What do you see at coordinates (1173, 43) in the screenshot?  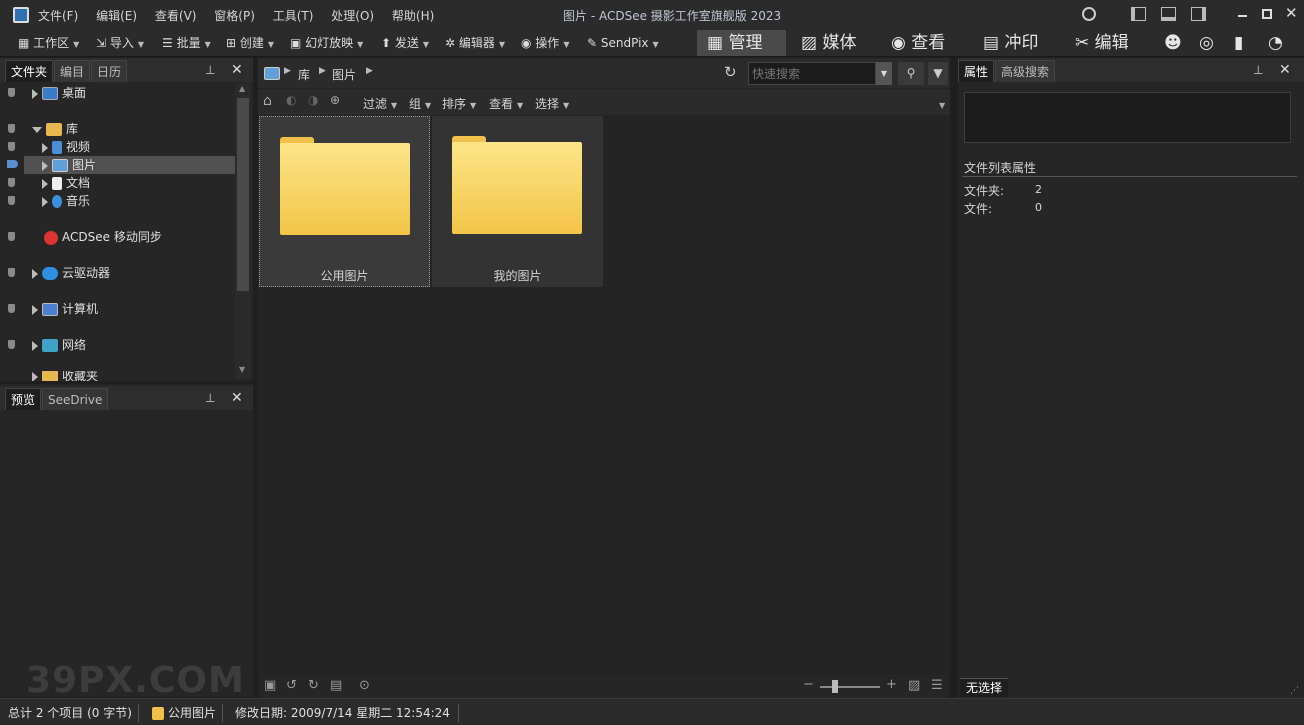 I see `people-mode-icon: ☻` at bounding box center [1173, 43].